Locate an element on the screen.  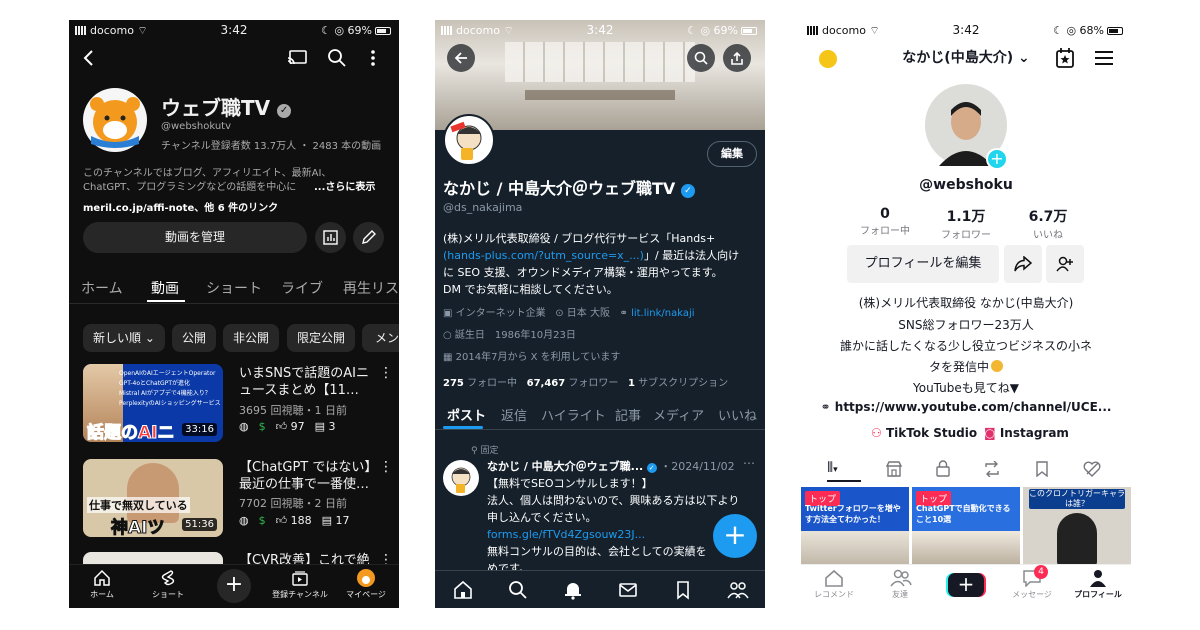
creator-tools-icon is located at coordinates (1065, 58).